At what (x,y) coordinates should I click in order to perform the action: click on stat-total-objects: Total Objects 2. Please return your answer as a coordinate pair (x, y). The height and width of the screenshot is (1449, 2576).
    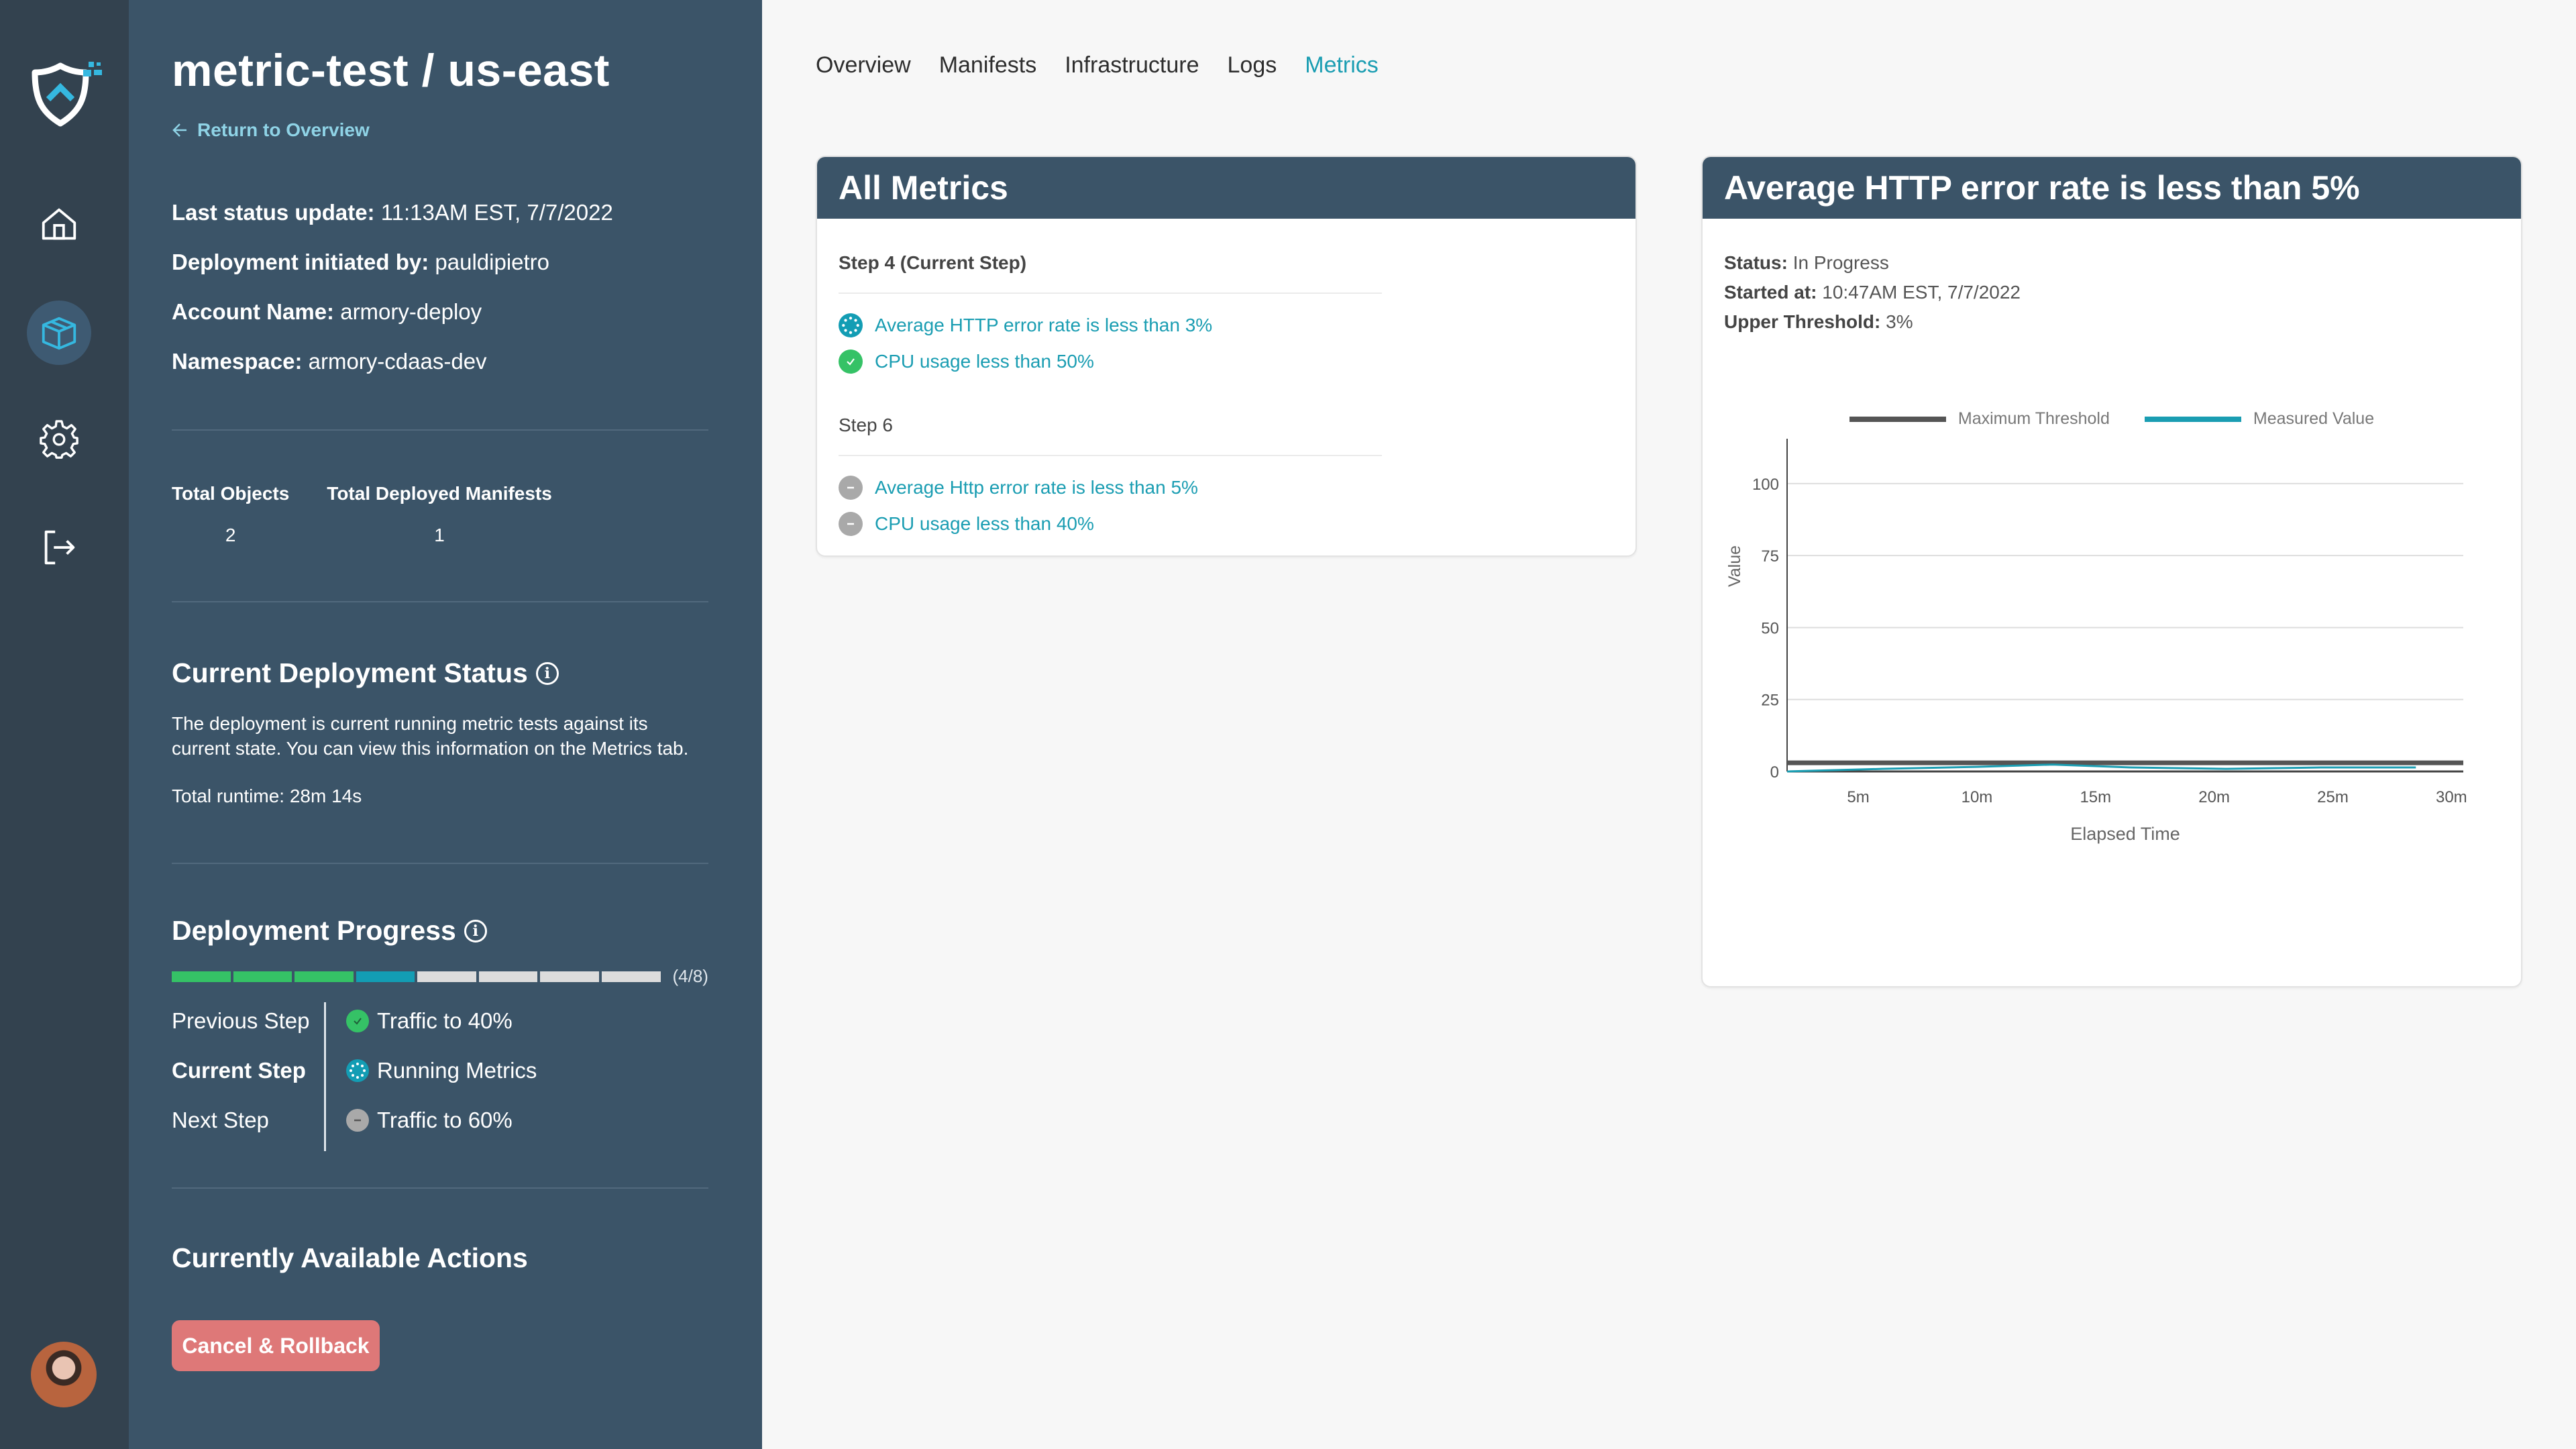
    Looking at the image, I should click on (231, 514).